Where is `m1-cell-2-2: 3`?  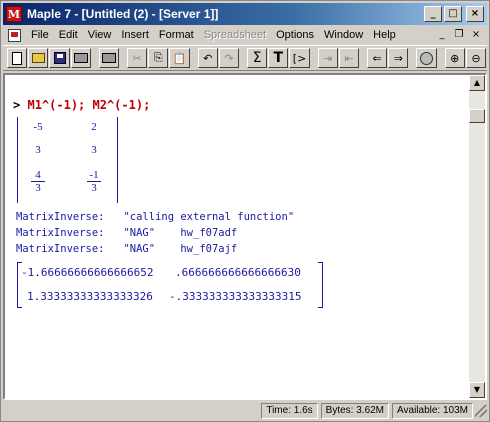 m1-cell-2-2: 3 is located at coordinates (94, 150).